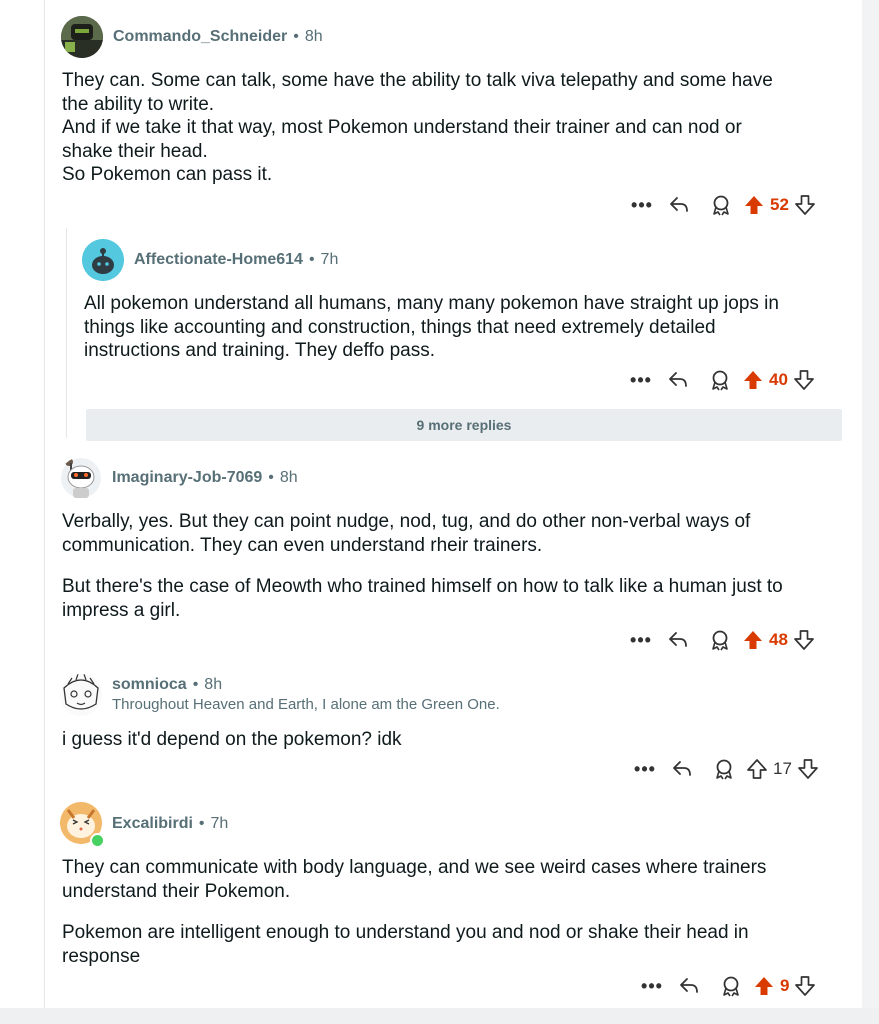  What do you see at coordinates (782, 768) in the screenshot?
I see `vote-score: 17` at bounding box center [782, 768].